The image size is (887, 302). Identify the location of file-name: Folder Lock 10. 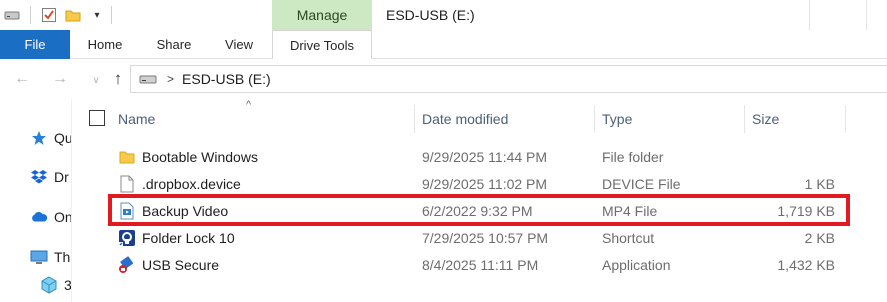
(188, 237).